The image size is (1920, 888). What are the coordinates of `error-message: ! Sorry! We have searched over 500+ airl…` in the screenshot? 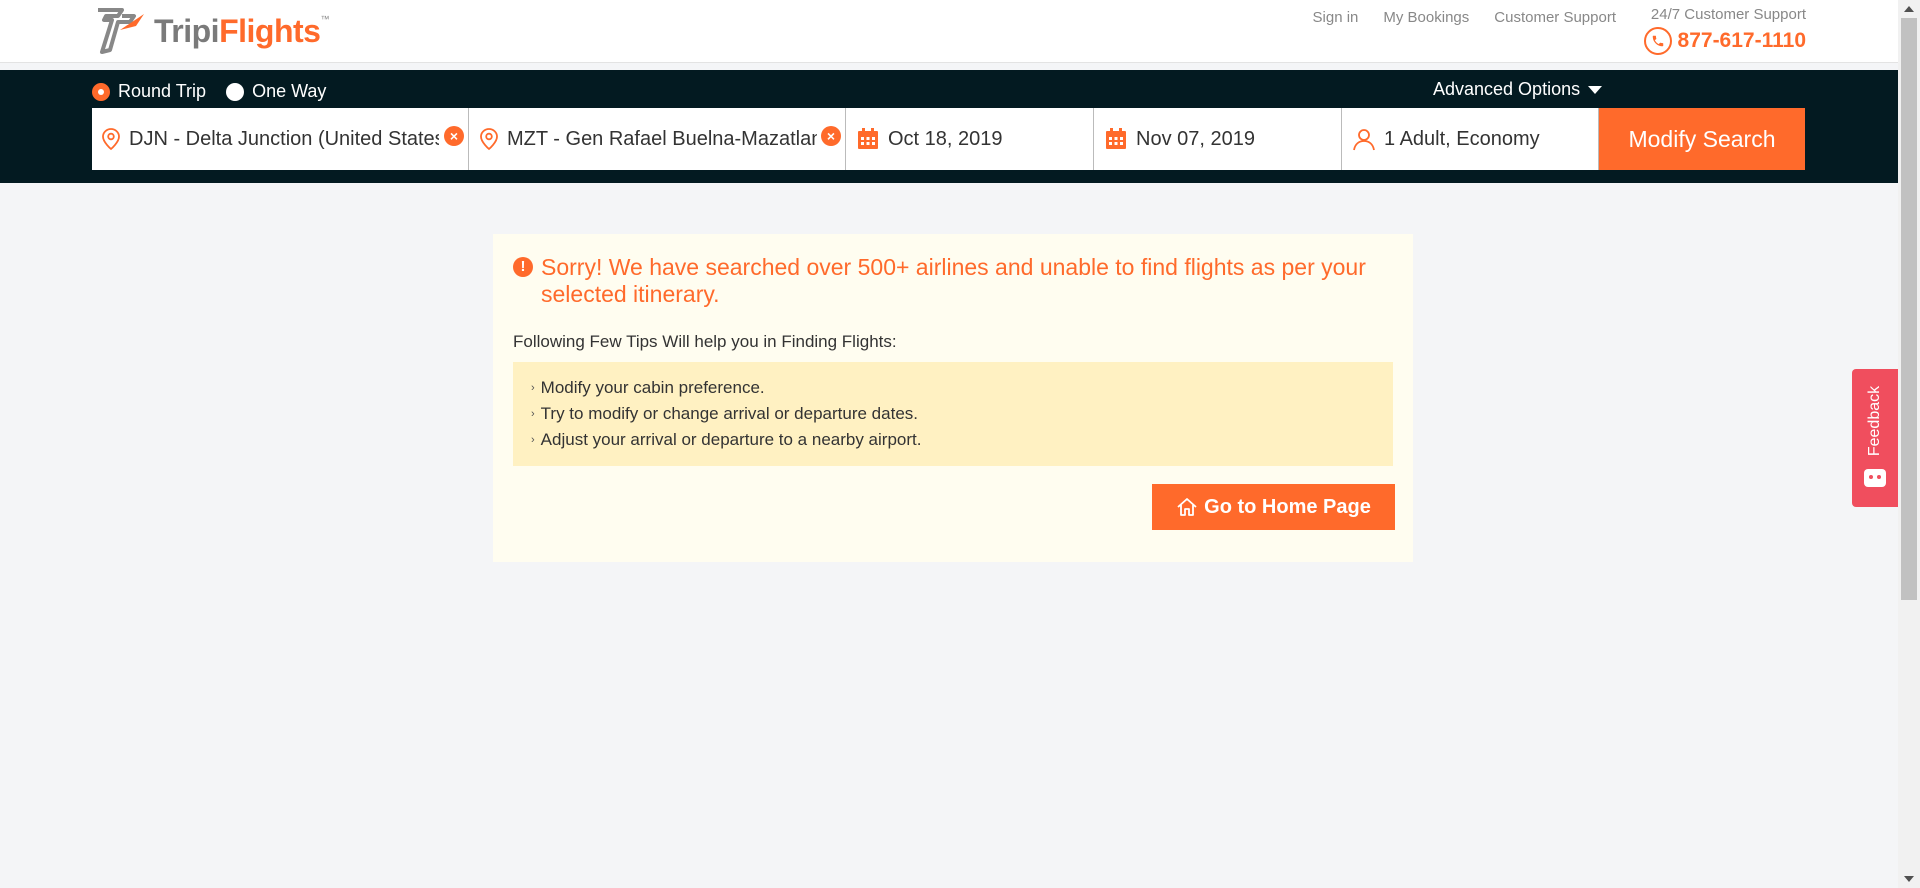 It's located at (953, 281).